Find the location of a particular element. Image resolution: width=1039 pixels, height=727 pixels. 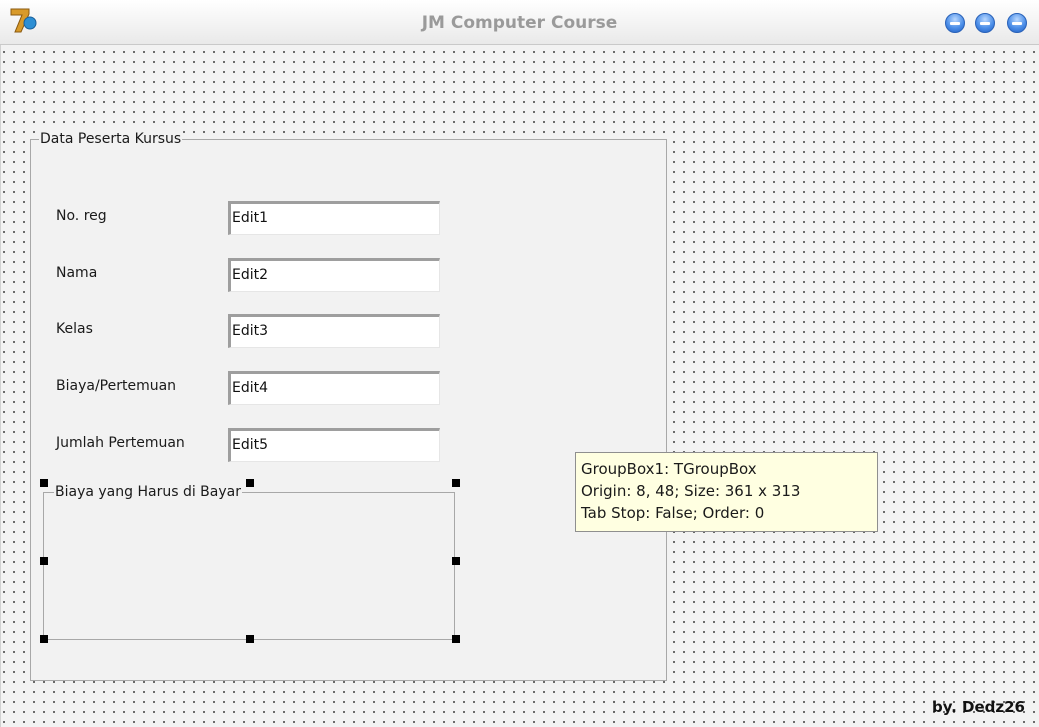

edit-jumlah-pertemuan: Edit5 is located at coordinates (334, 445).